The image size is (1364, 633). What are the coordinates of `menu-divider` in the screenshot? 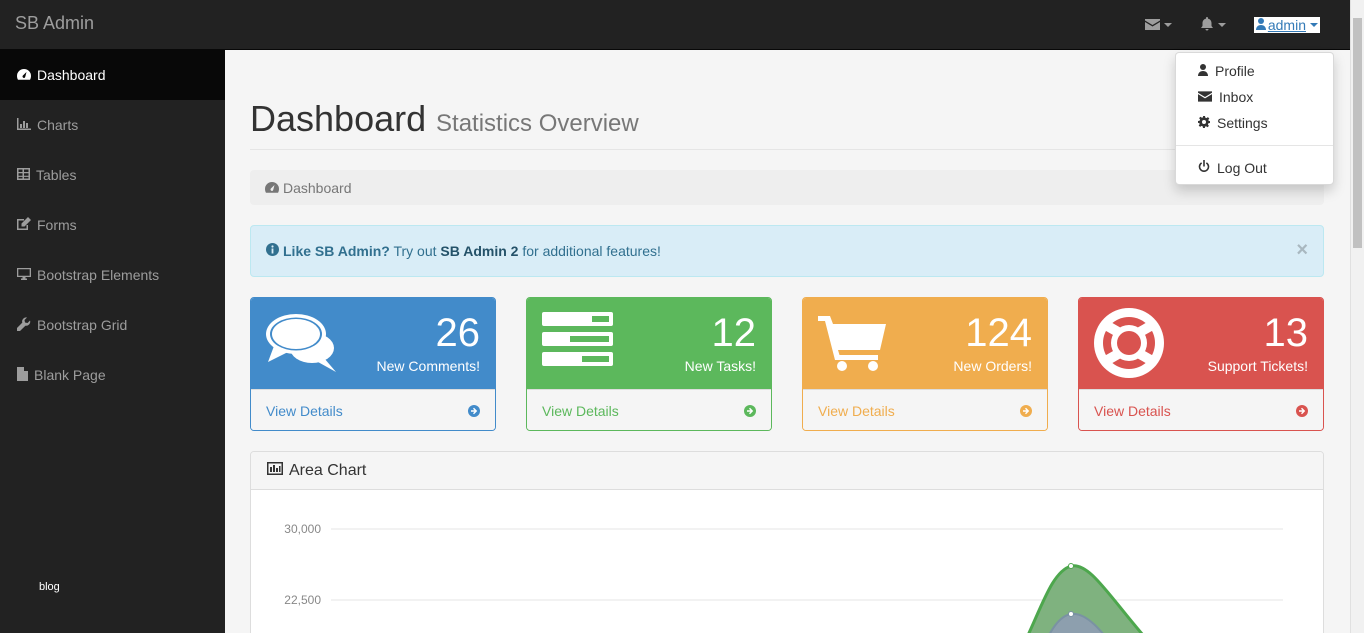 It's located at (1254, 145).